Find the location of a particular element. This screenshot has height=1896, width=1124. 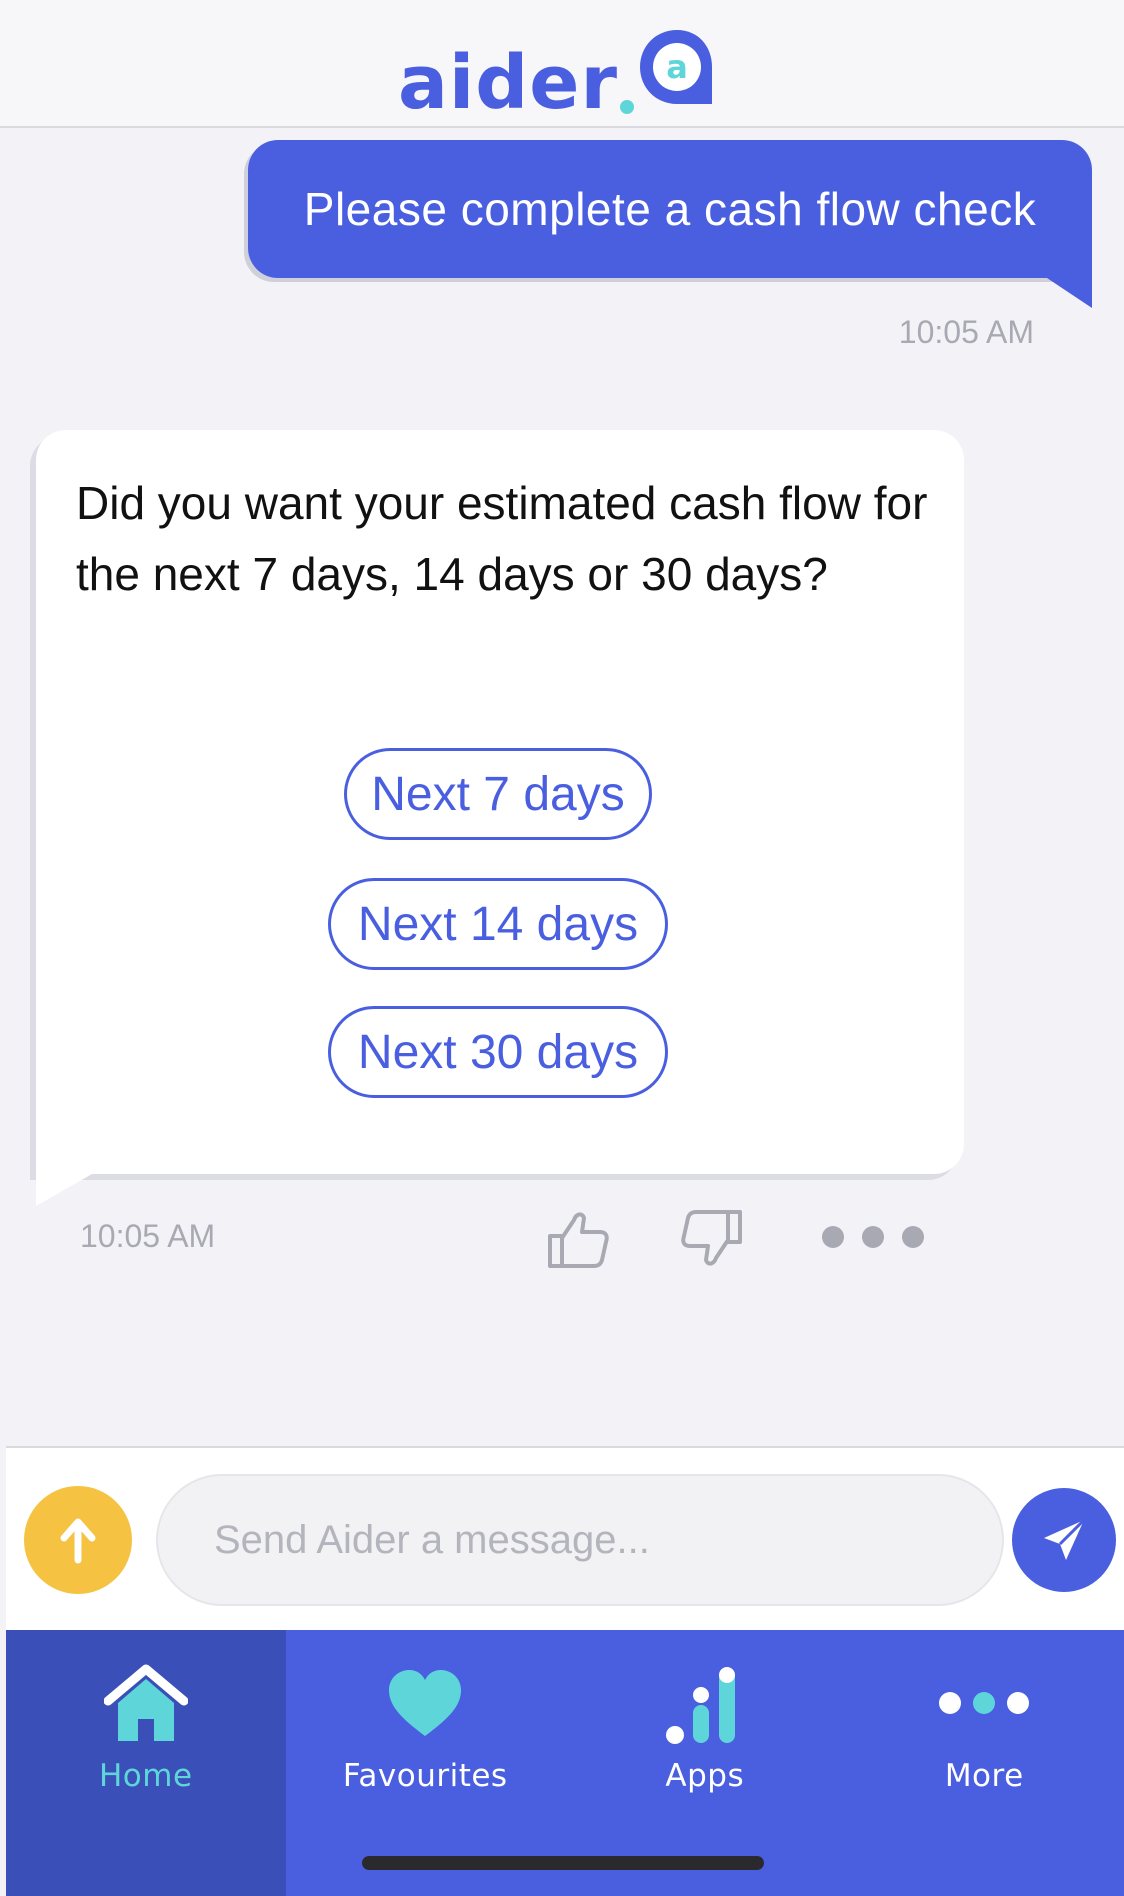

send-icon is located at coordinates (1065, 1539).